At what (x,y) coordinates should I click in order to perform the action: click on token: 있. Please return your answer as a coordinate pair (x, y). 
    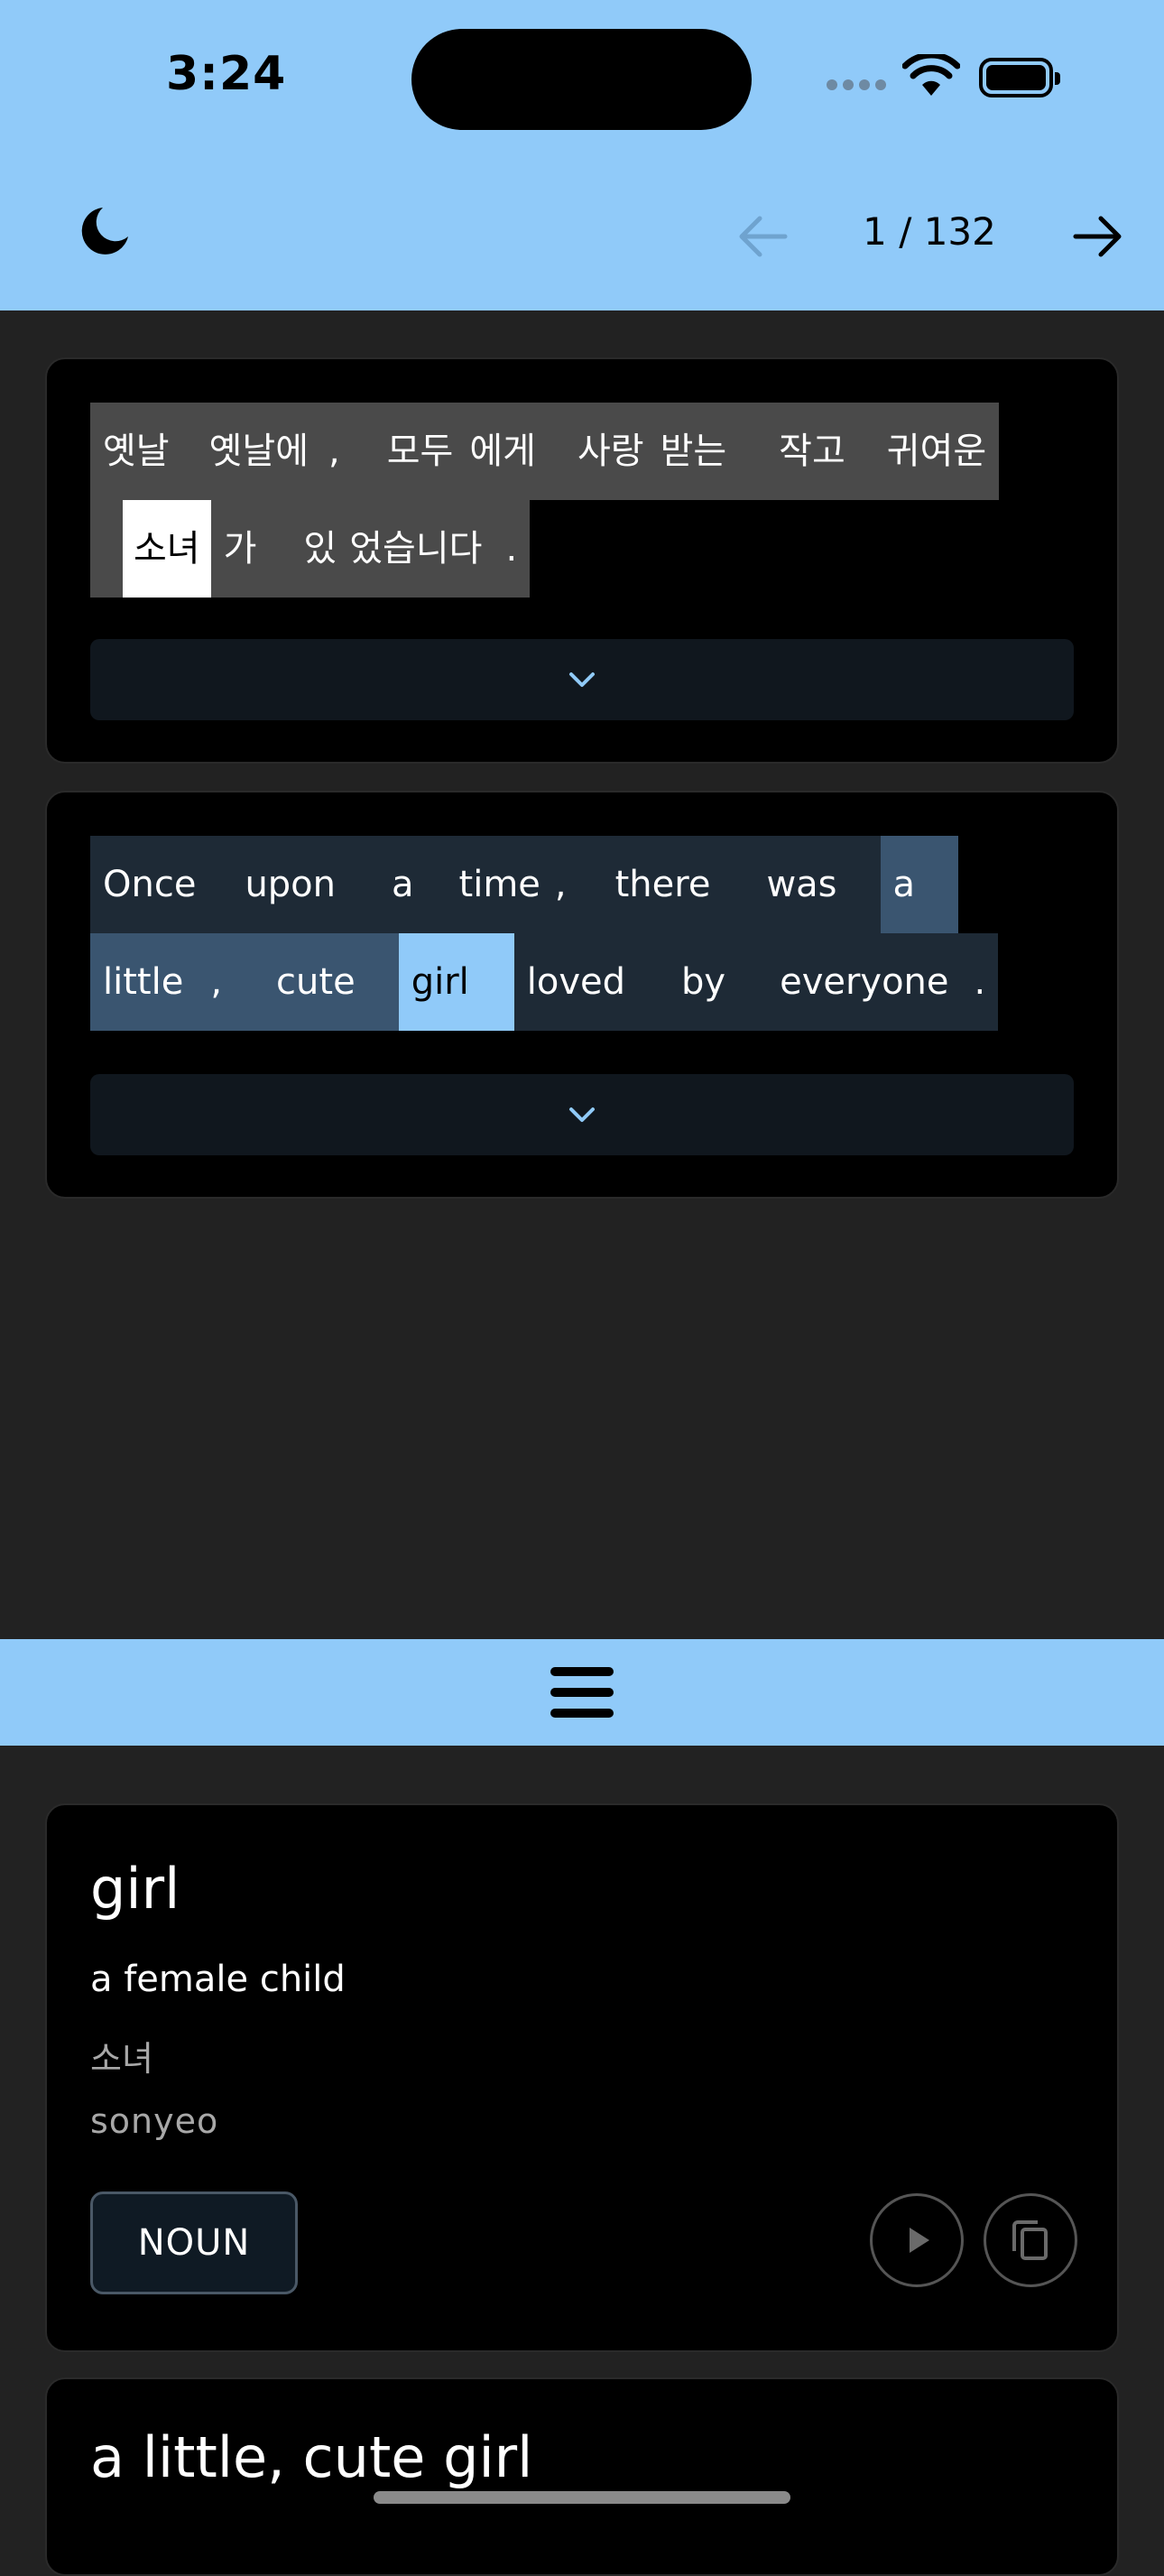
    Looking at the image, I should click on (326, 549).